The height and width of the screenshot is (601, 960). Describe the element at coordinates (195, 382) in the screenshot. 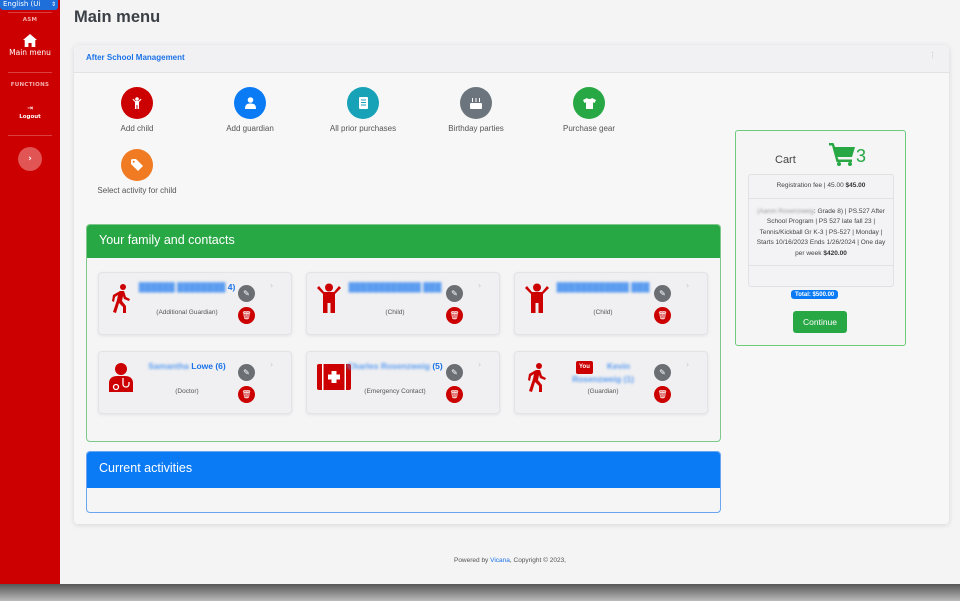

I see `contact-card: Samantha Lowe (6) (Doctor) ✎ 🗑 ›` at that location.